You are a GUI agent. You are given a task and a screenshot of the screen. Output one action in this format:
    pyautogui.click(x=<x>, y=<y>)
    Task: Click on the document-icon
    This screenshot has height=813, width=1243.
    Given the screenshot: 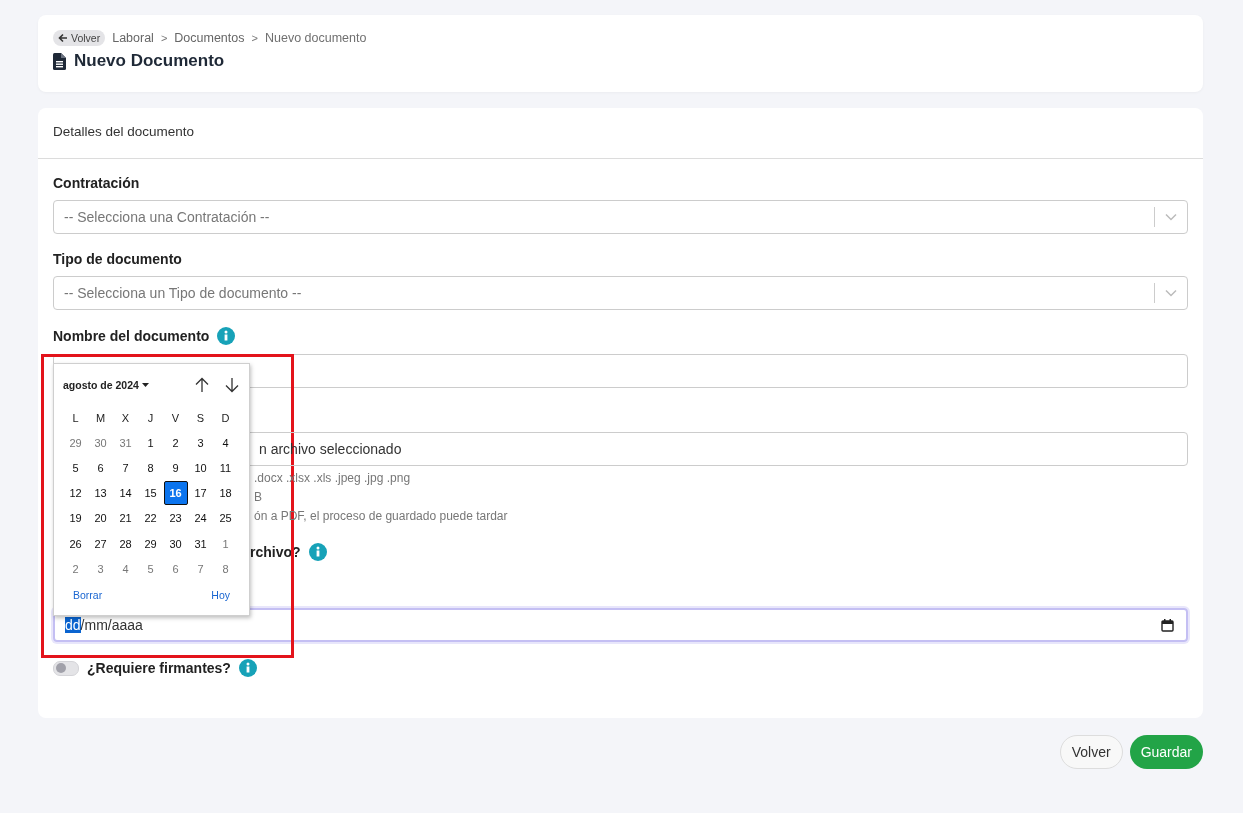 What is the action you would take?
    pyautogui.click(x=59, y=61)
    